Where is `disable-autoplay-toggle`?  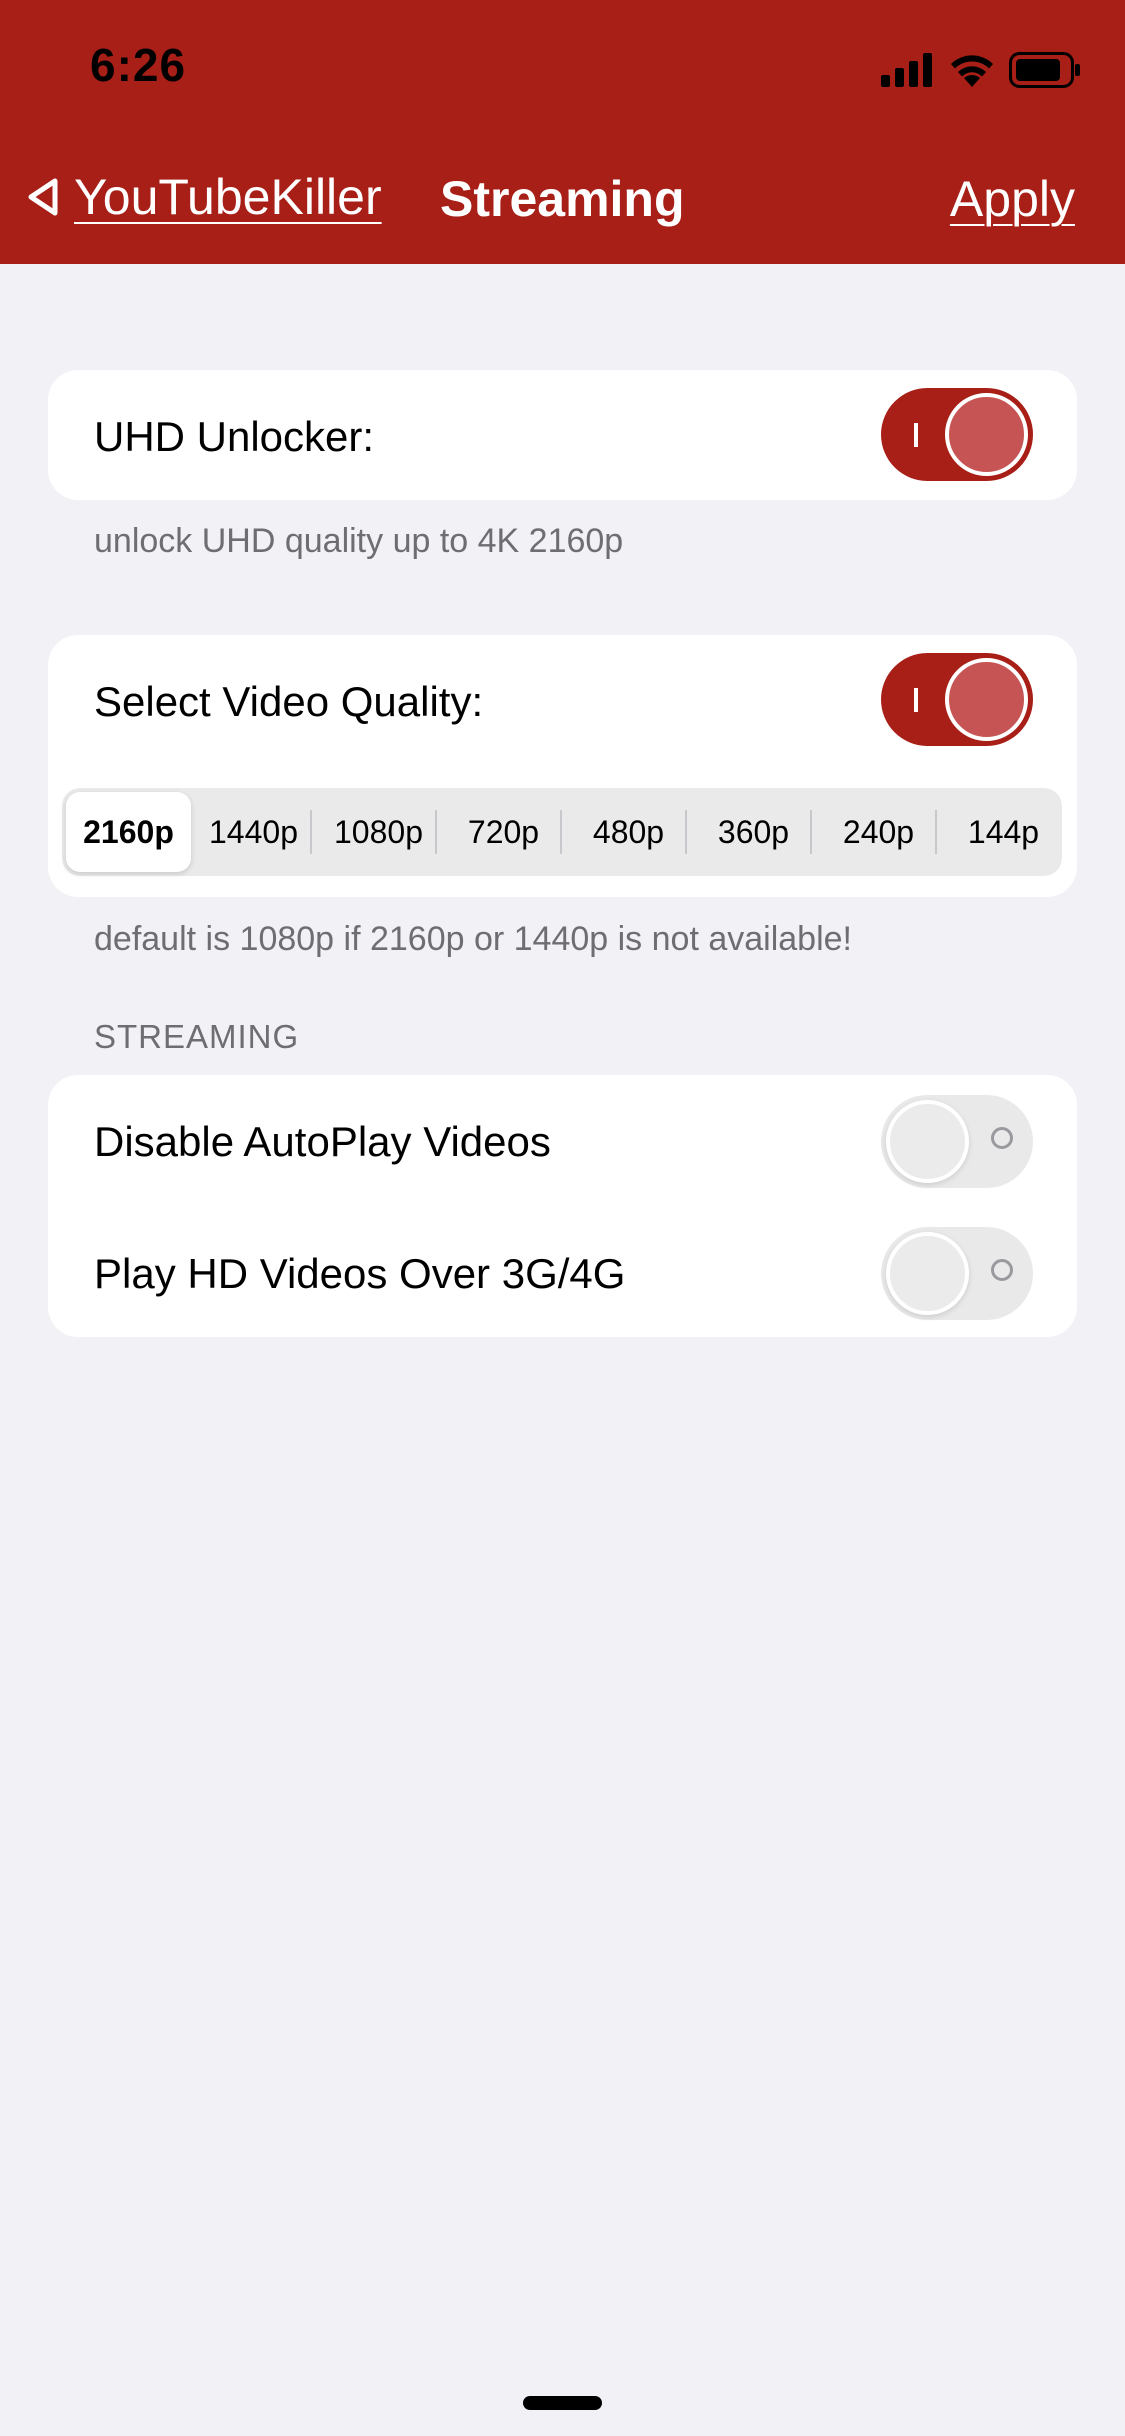 disable-autoplay-toggle is located at coordinates (957, 1141).